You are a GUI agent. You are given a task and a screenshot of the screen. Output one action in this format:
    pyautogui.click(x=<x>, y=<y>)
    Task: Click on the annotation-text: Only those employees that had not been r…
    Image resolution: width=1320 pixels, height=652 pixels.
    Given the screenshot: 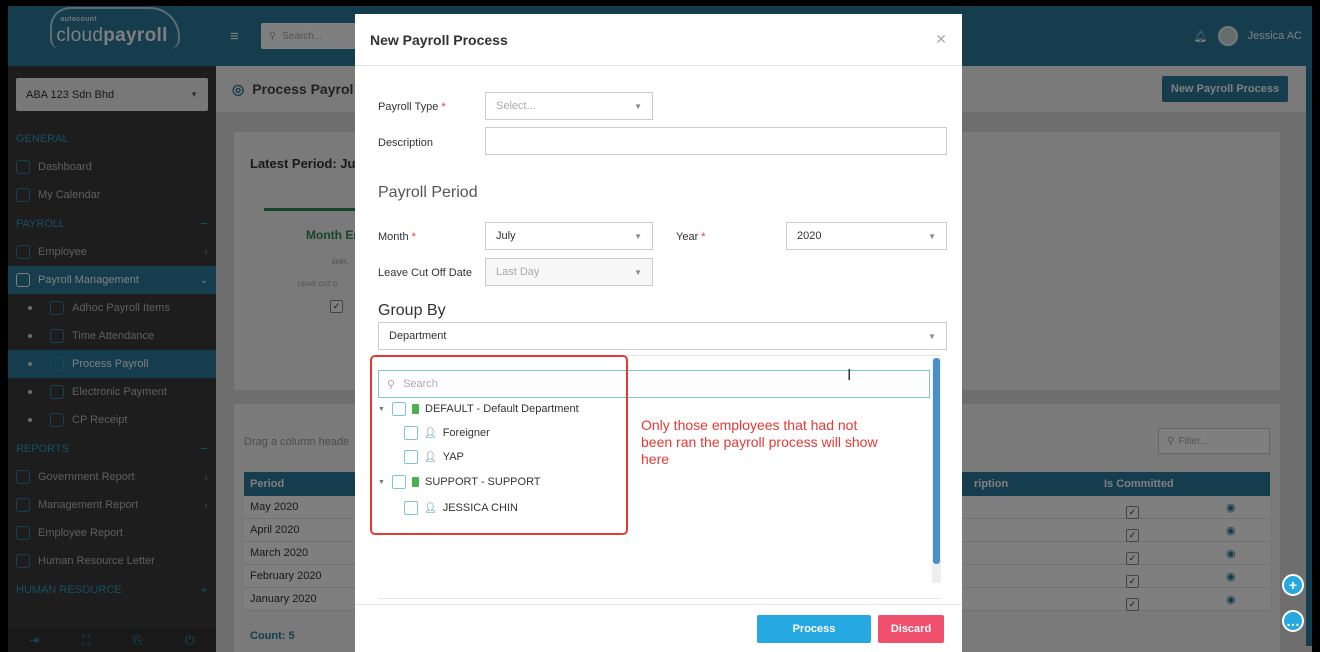 What is the action you would take?
    pyautogui.click(x=759, y=442)
    